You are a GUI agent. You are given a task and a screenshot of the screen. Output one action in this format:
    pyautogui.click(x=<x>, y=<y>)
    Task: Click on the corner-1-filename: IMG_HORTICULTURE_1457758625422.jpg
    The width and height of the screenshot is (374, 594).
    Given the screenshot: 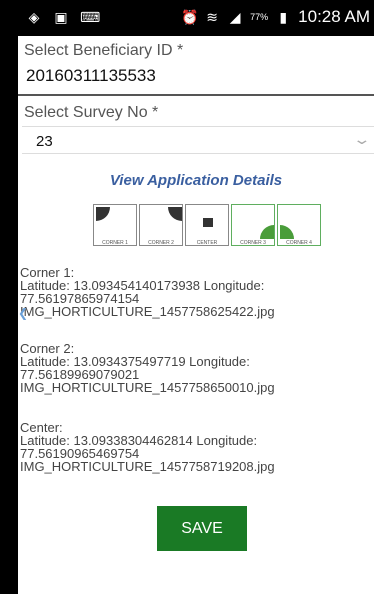 What is the action you would take?
    pyautogui.click(x=147, y=311)
    